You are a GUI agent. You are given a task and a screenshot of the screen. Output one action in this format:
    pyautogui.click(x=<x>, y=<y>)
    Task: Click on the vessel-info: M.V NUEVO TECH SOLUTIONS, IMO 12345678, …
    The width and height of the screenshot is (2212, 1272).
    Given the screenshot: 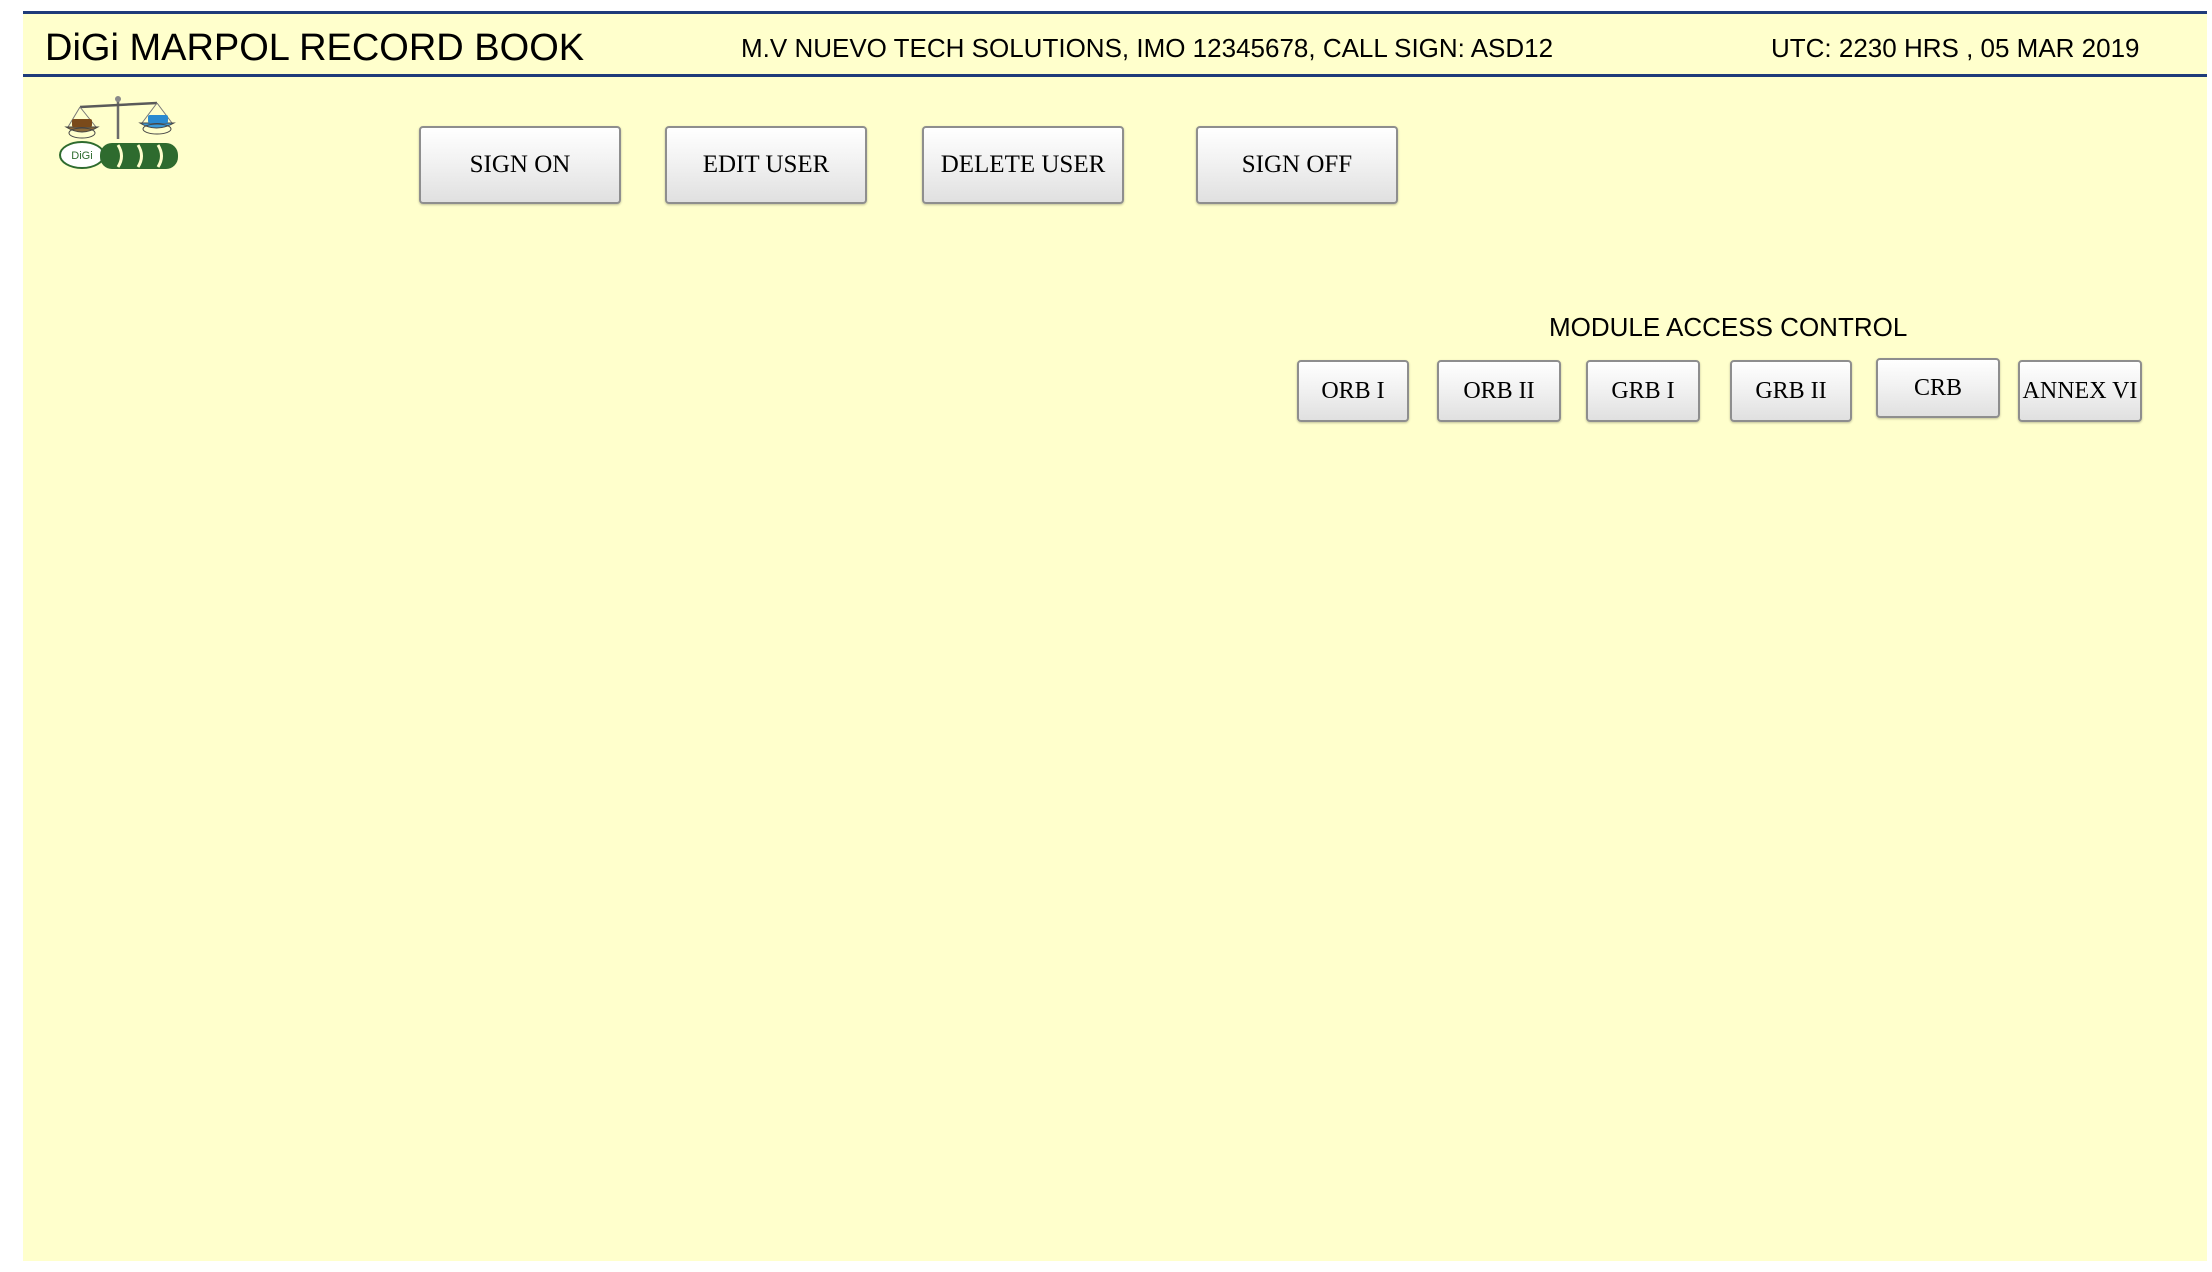 What is the action you would take?
    pyautogui.click(x=1147, y=48)
    